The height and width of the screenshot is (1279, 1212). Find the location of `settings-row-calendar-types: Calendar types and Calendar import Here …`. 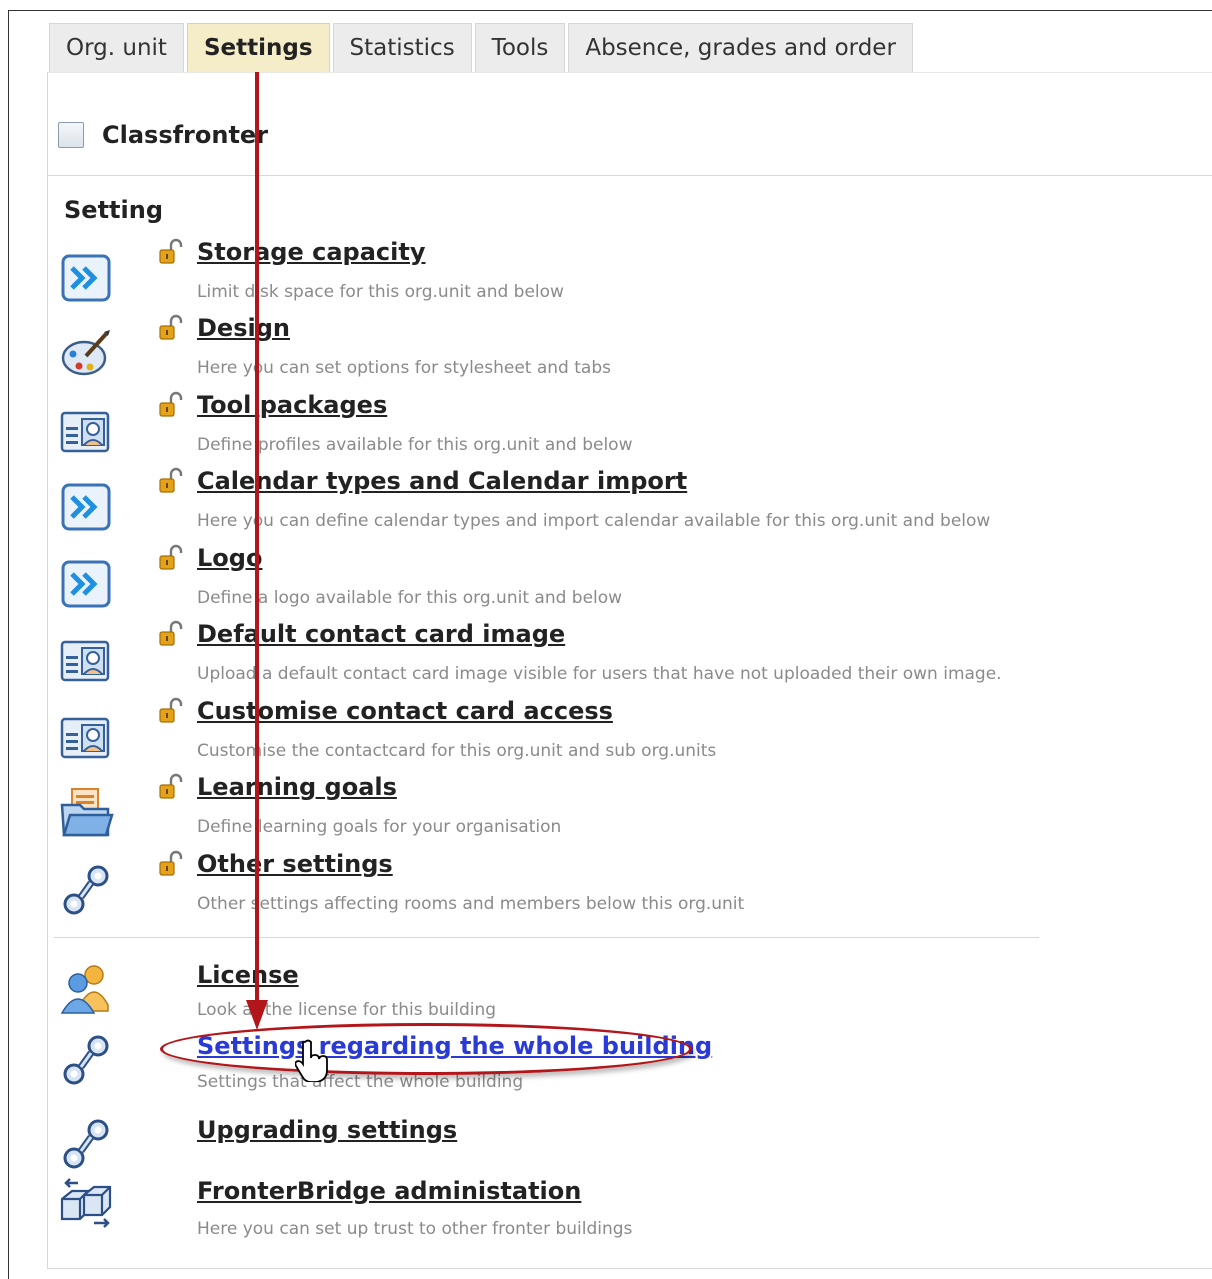

settings-row-calendar-types: Calendar types and Calendar import Here … is located at coordinates (554, 505).